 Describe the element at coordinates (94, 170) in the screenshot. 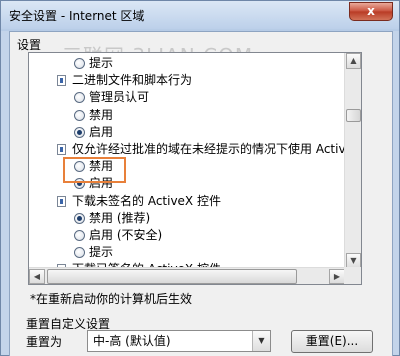

I see `highlight-box` at that location.